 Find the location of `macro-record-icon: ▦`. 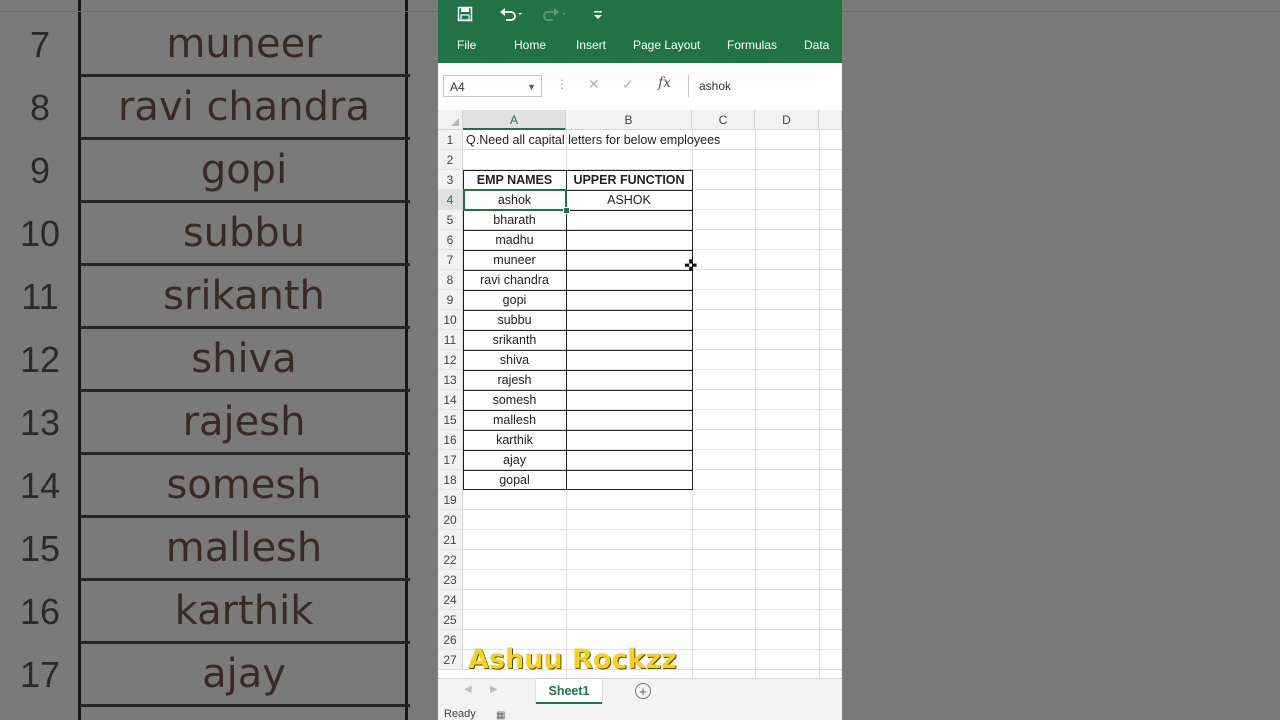

macro-record-icon: ▦ is located at coordinates (500, 715).